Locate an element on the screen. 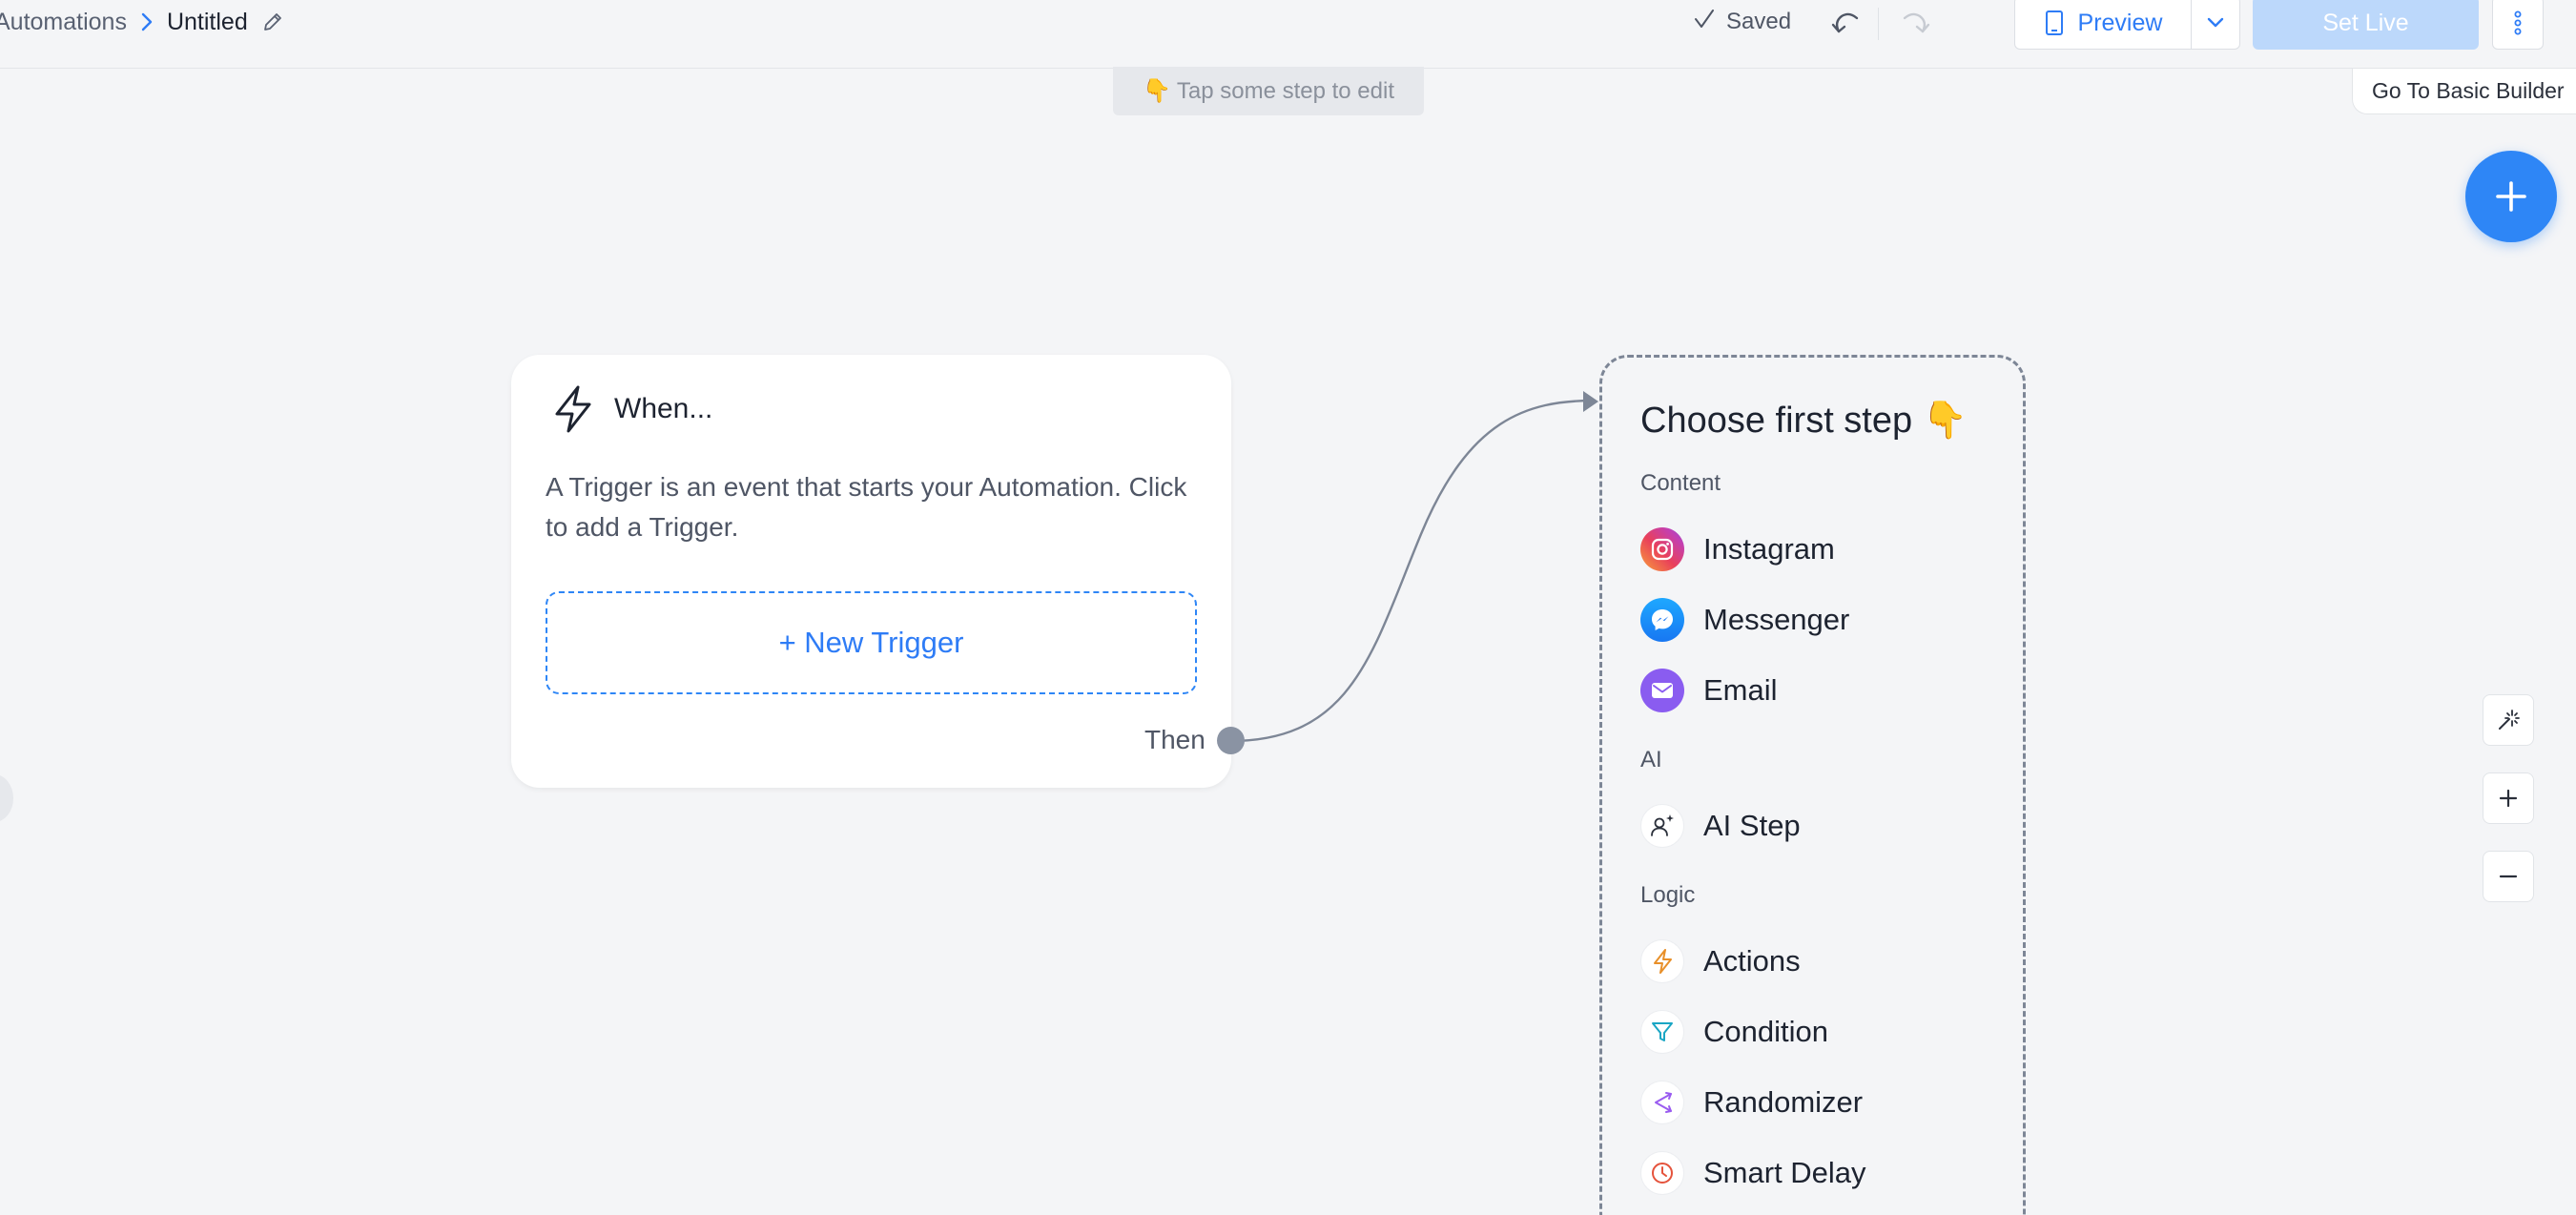 The height and width of the screenshot is (1215, 2576). group-label-content: Content is located at coordinates (1680, 483).